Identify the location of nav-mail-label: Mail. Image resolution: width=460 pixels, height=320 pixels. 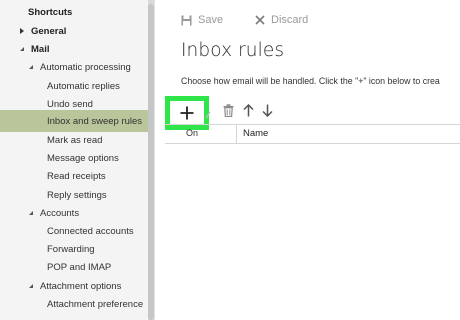
(40, 49).